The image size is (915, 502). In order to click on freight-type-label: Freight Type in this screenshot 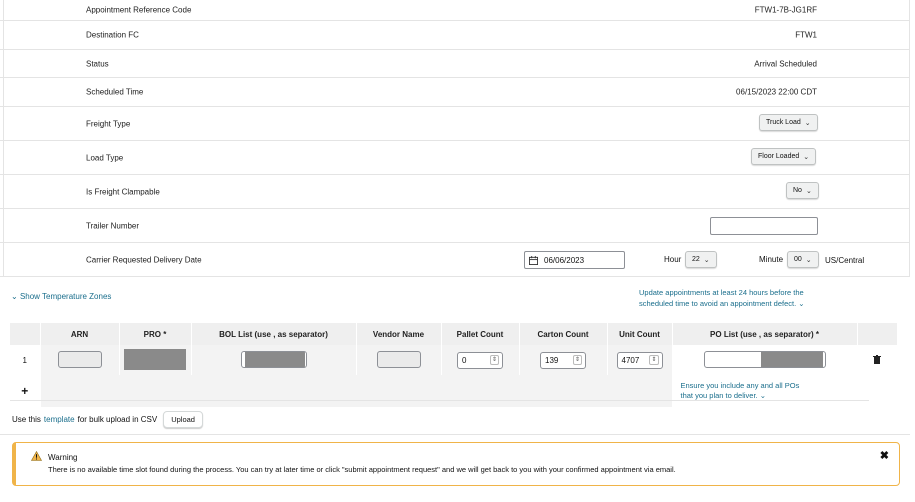, I will do `click(108, 123)`.